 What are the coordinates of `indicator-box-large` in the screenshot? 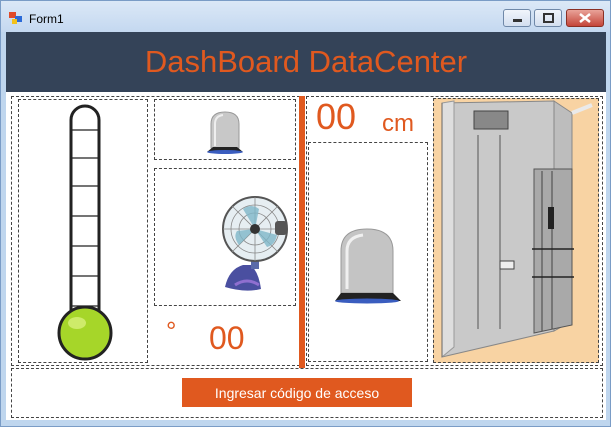 It's located at (368, 252).